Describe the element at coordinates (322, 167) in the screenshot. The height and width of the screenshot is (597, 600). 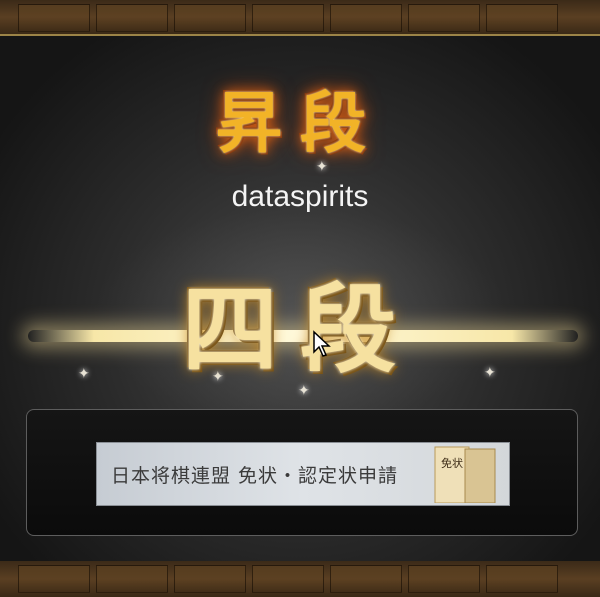
I see `sparkle-icon: ✦` at that location.